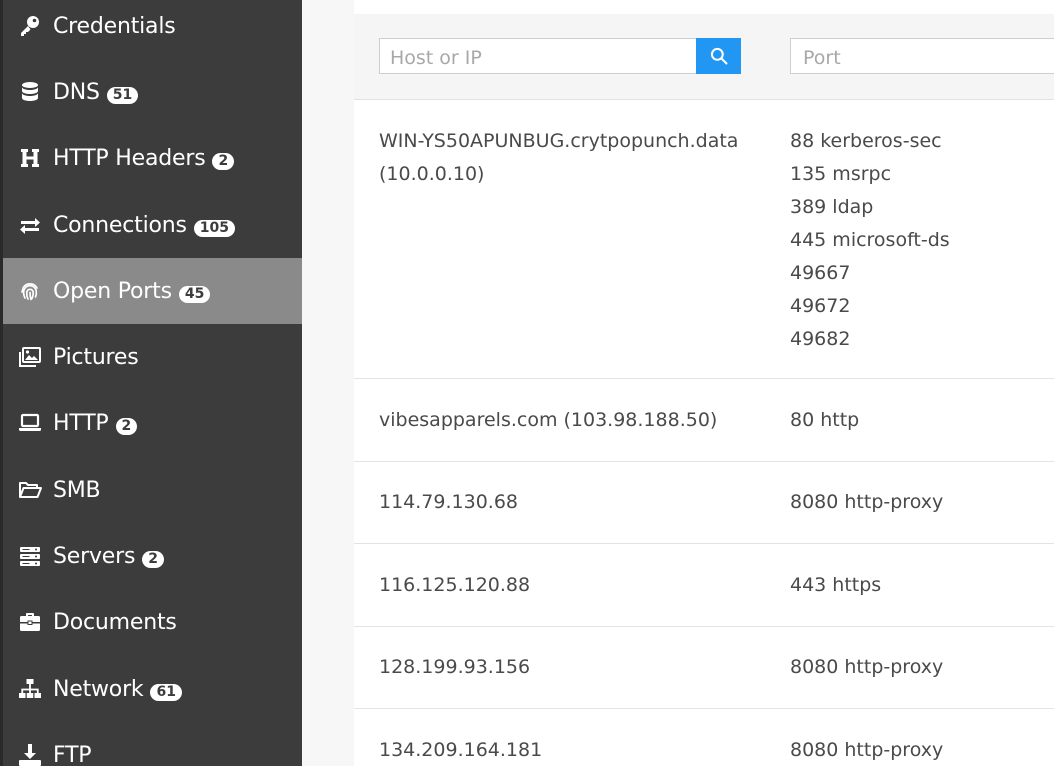 The width and height of the screenshot is (1054, 766). Describe the element at coordinates (574, 502) in the screenshot. I see `host-cell: 114.79.130.68` at that location.